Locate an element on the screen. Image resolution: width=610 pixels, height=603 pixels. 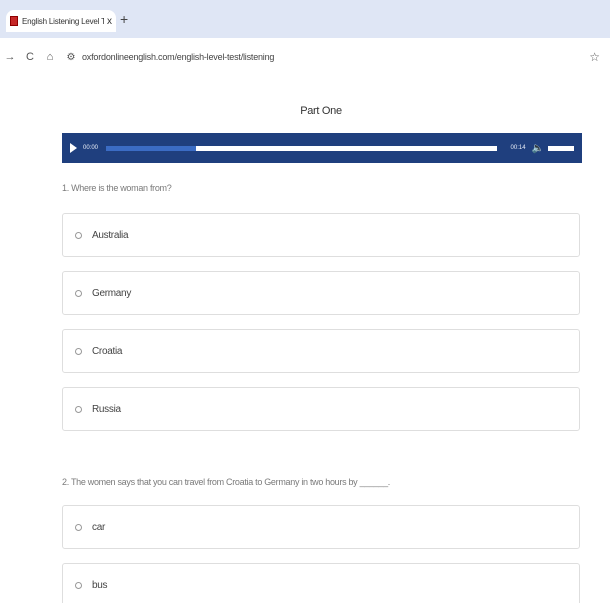
option-label: Russia is located at coordinates (106, 409).